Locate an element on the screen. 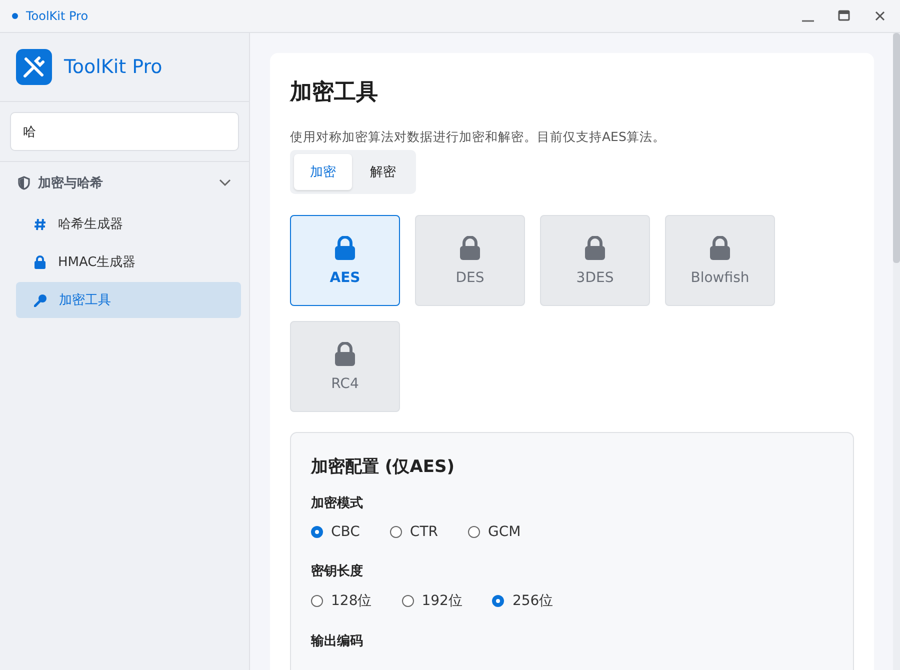  algorithm-option: Blowfish is located at coordinates (720, 260).